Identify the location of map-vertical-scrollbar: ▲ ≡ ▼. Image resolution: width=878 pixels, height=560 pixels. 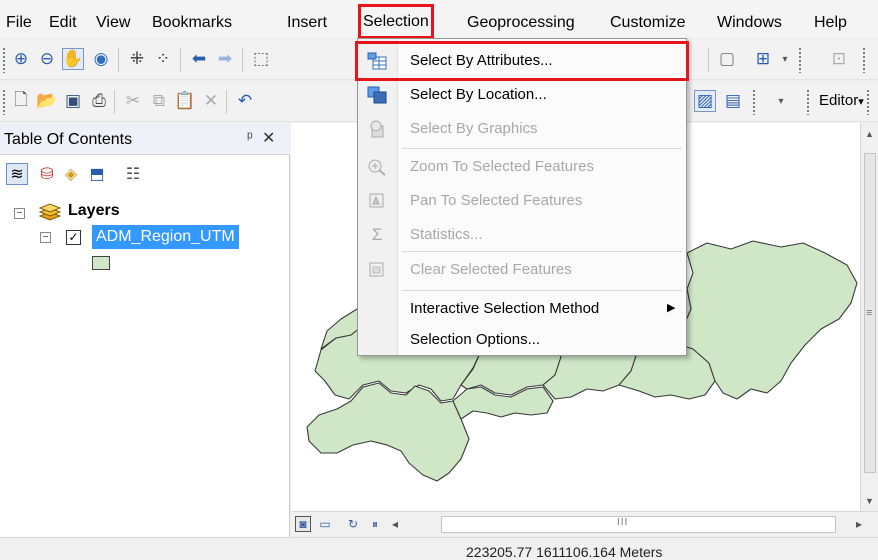
(869, 317).